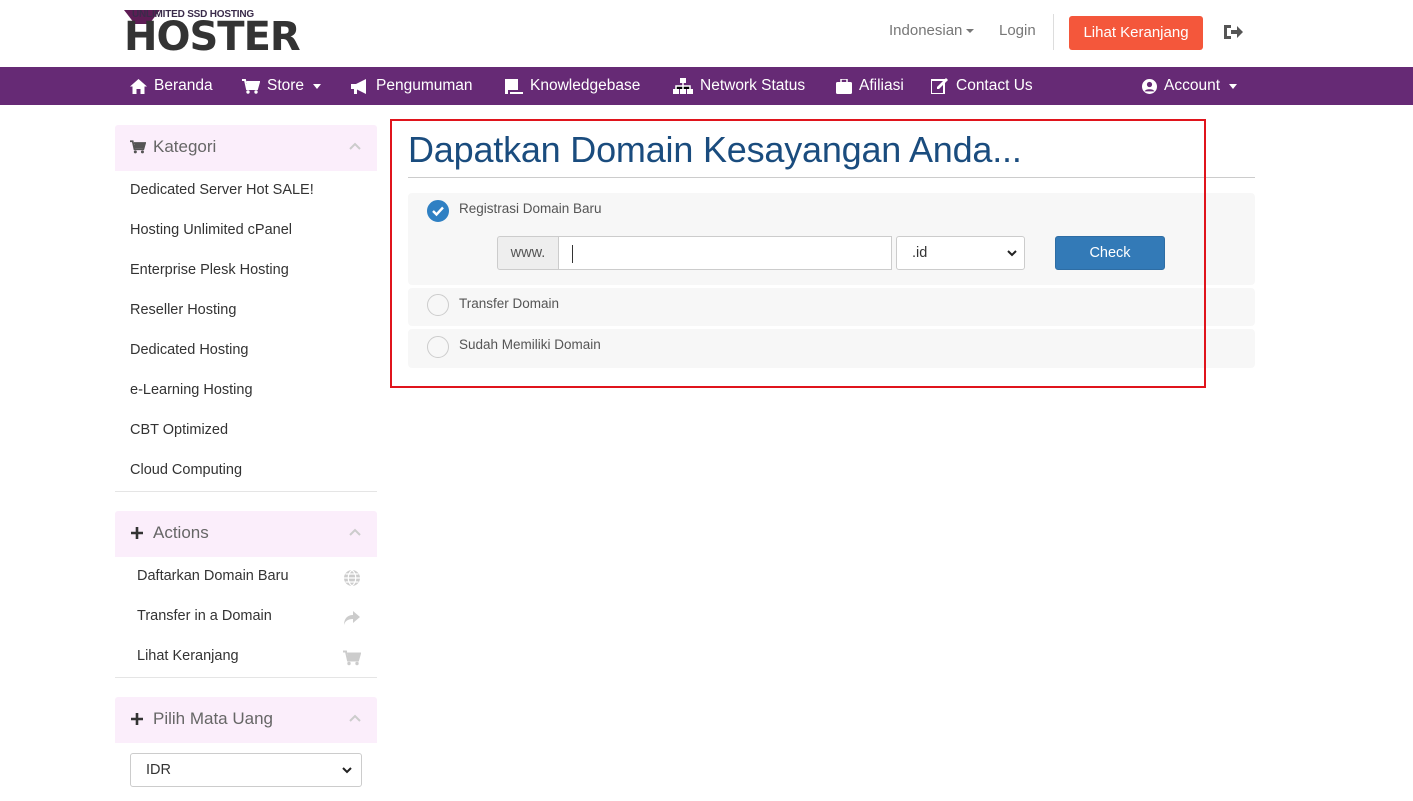 The image size is (1413, 801). I want to click on category-link: Hosting Unlimited cPanel, so click(211, 230).